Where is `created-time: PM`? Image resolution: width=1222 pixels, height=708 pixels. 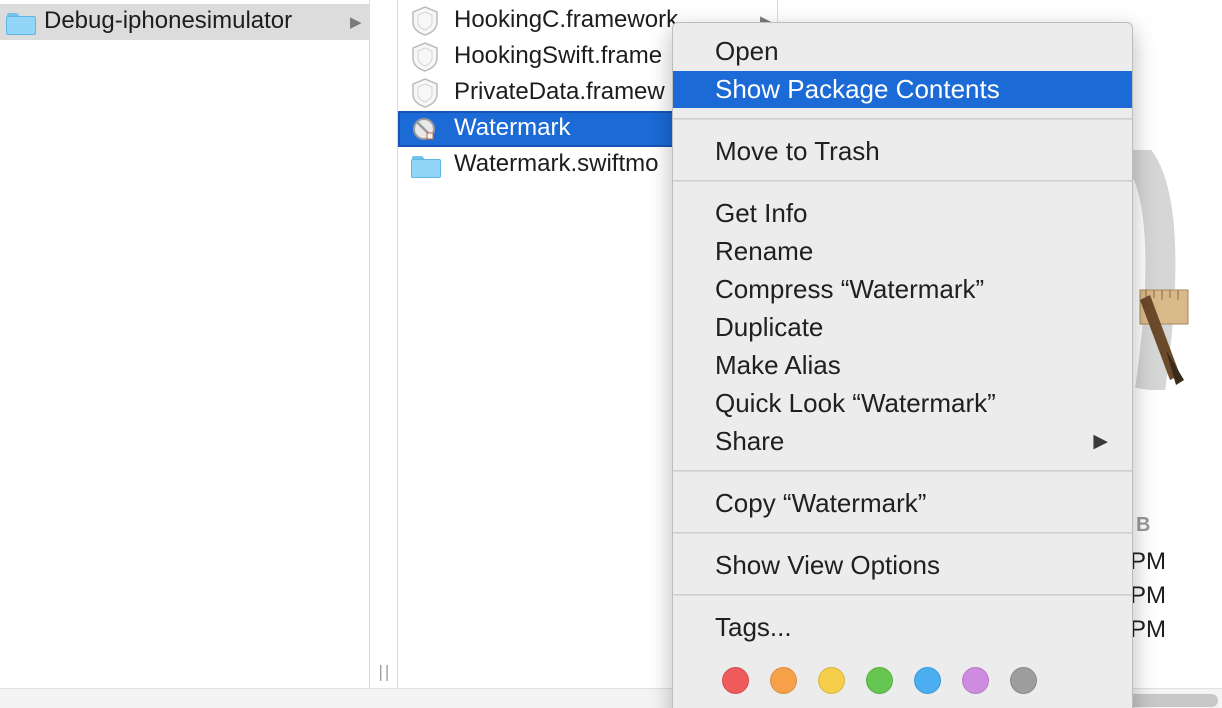
created-time: PM is located at coordinates (1148, 561).